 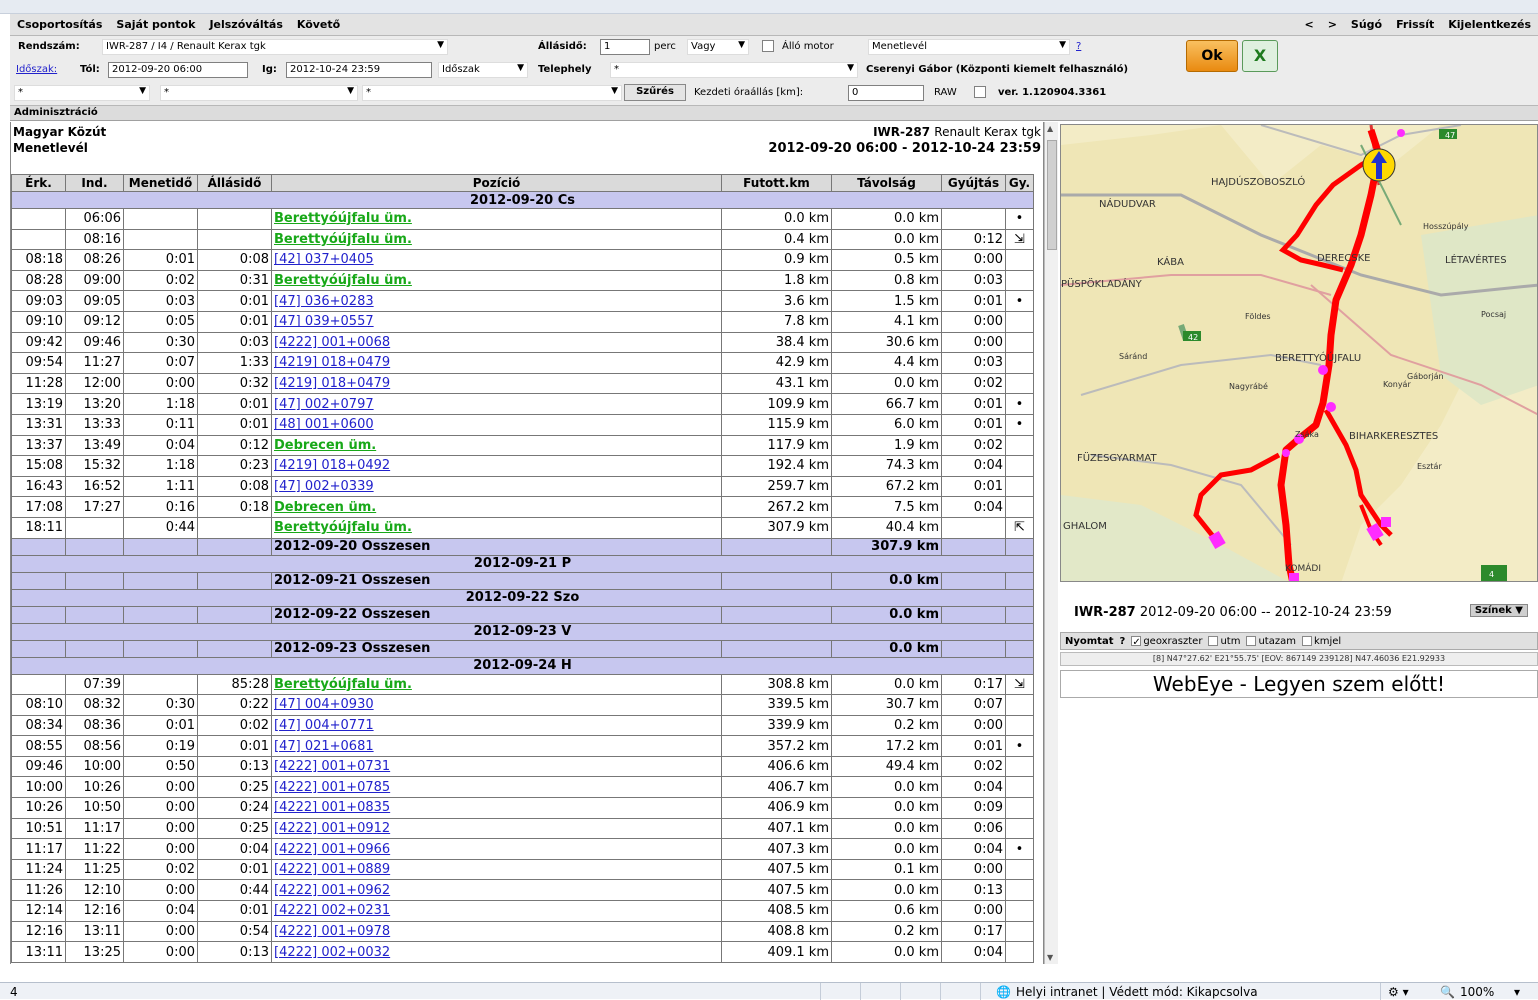 What do you see at coordinates (38, 183) in the screenshot?
I see `col-erk: Érk.` at bounding box center [38, 183].